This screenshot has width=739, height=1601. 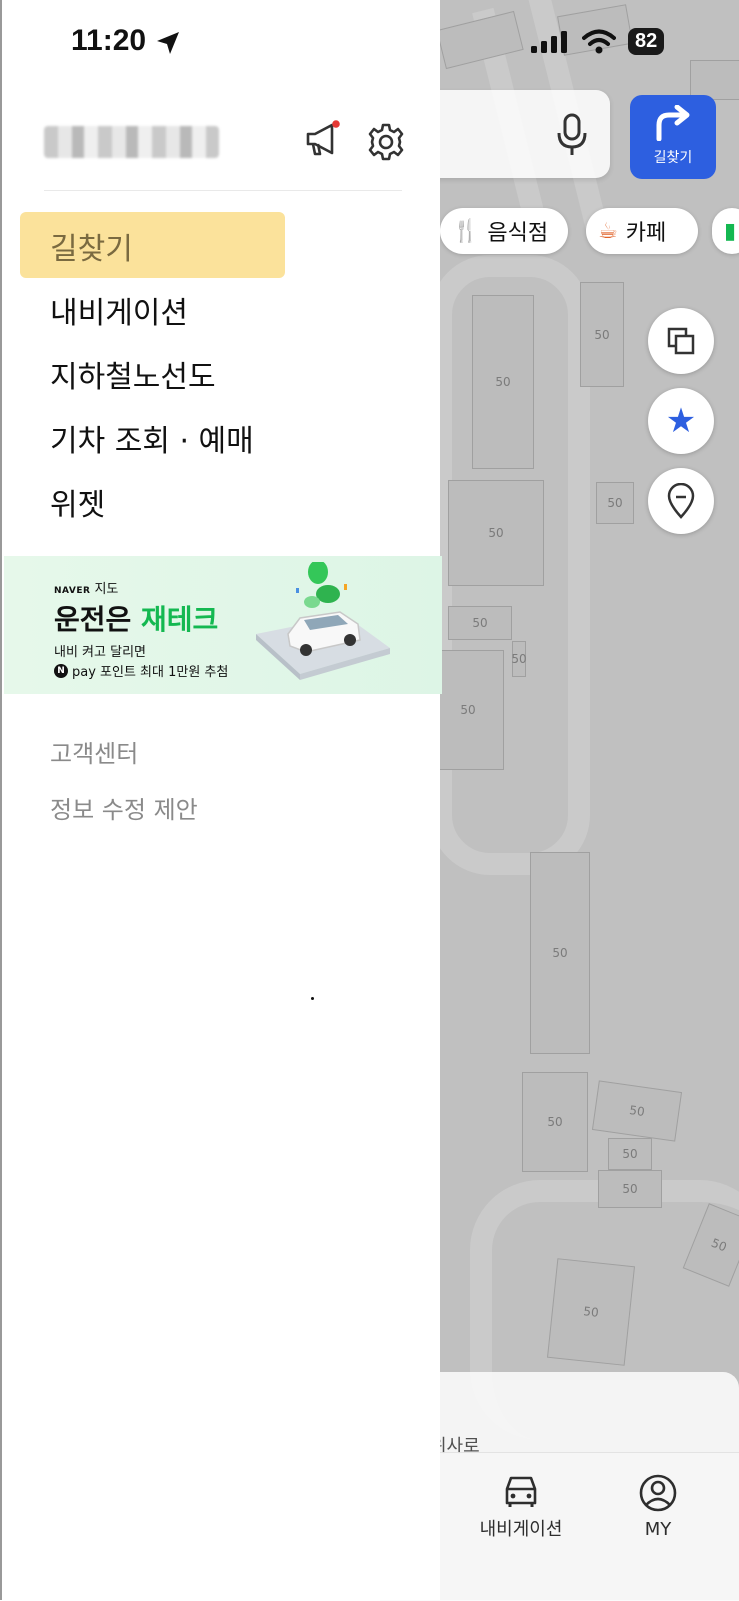 What do you see at coordinates (72, 591) in the screenshot?
I see `naver-logo: NAVER` at bounding box center [72, 591].